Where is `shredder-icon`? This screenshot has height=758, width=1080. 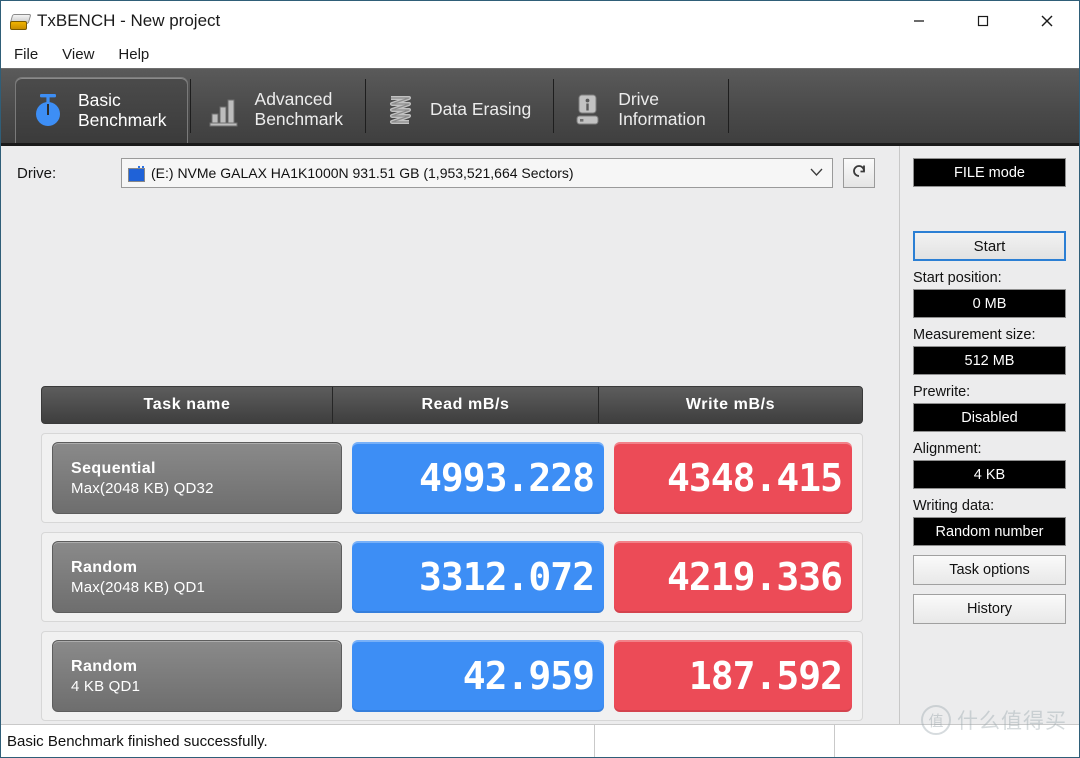
shredder-icon is located at coordinates (400, 110).